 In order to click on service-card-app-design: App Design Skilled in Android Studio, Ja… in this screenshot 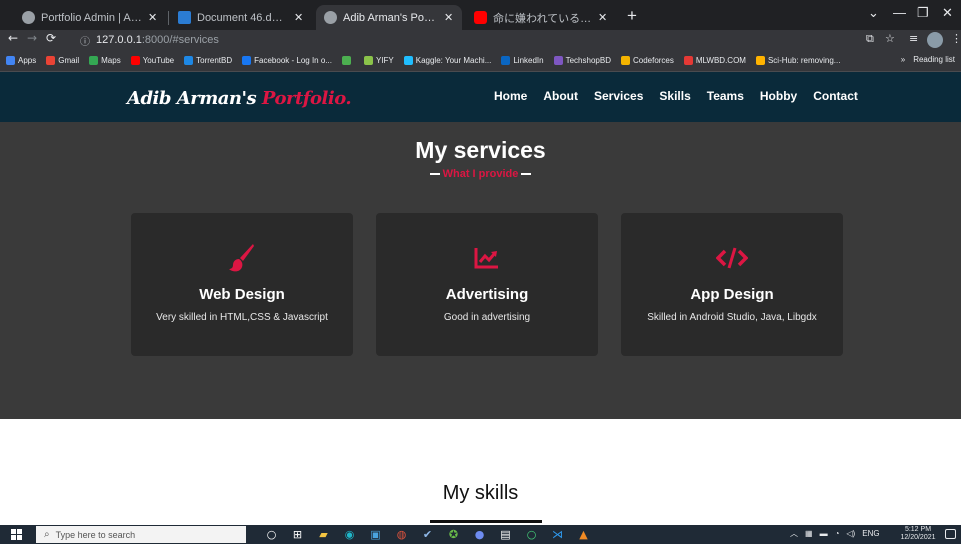, I will do `click(732, 284)`.